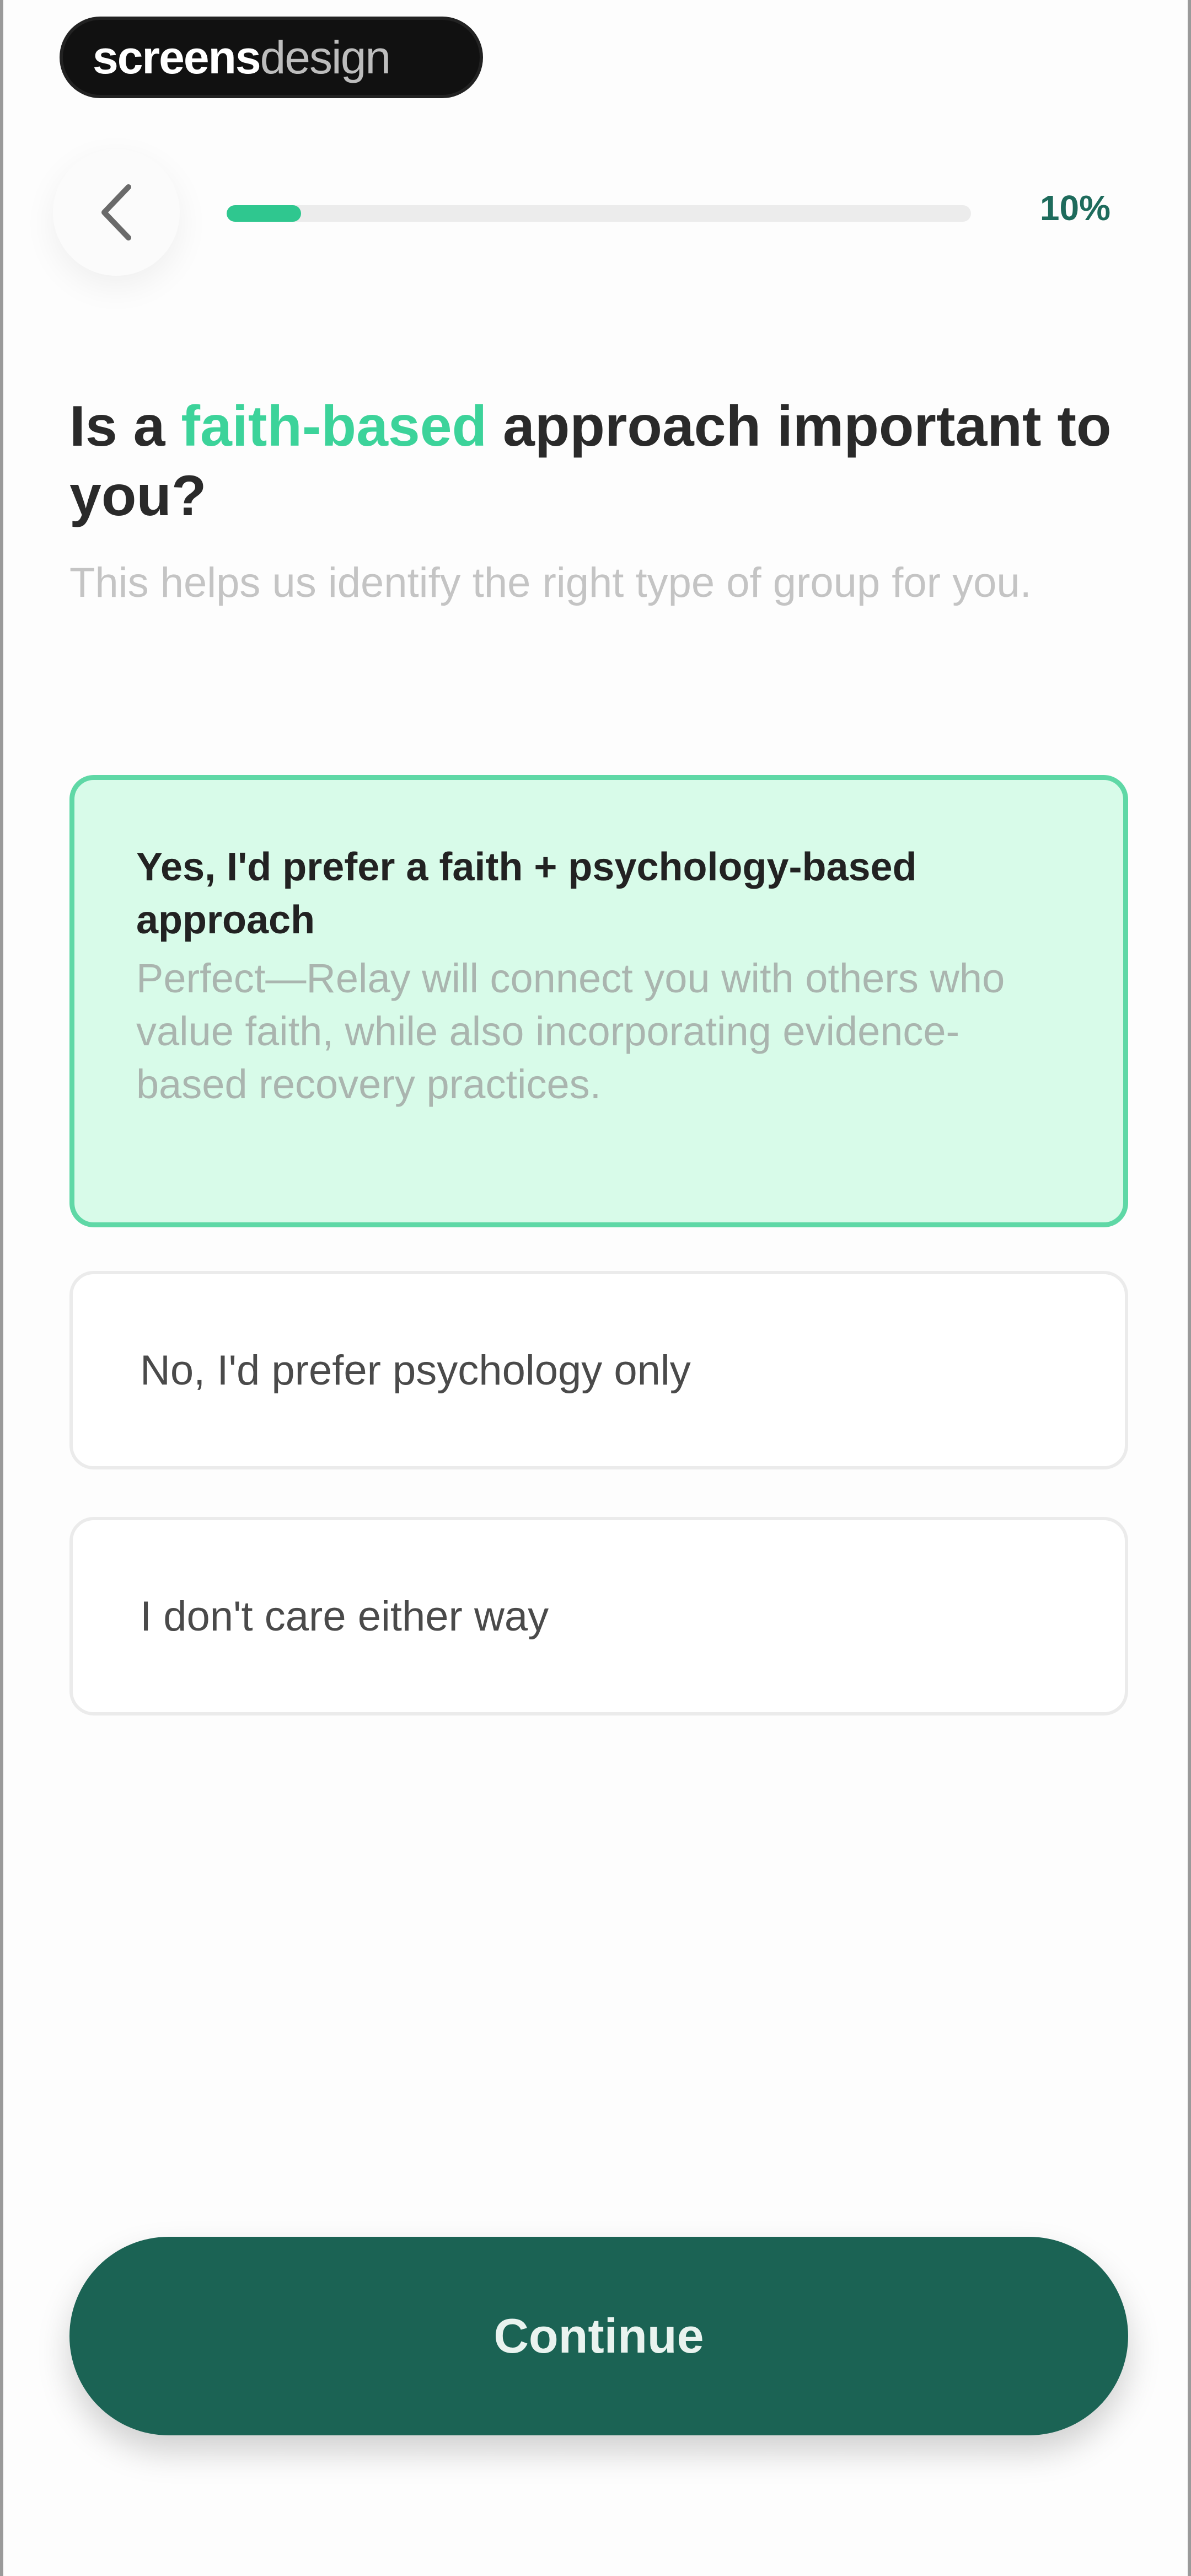  Describe the element at coordinates (325, 57) in the screenshot. I see `watermark-part-2: design` at that location.